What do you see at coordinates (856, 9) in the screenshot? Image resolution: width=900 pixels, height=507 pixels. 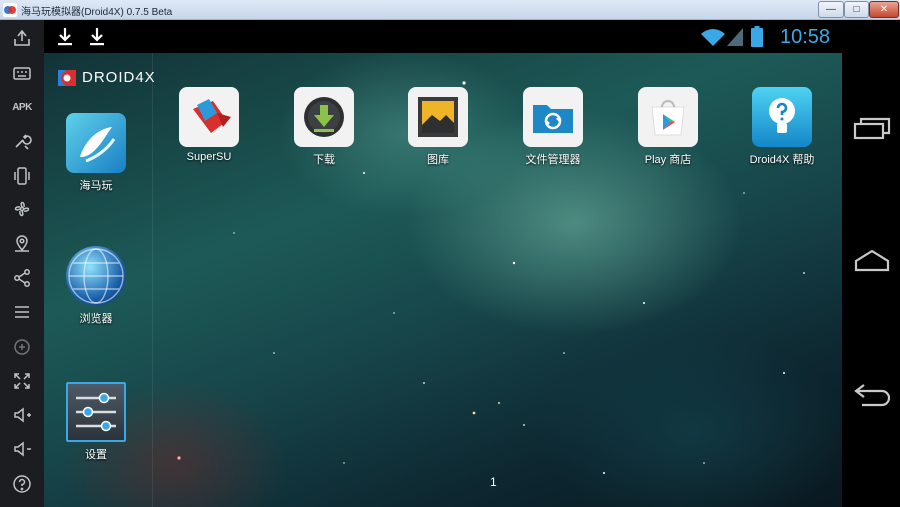 I see `maximize-button: □` at bounding box center [856, 9].